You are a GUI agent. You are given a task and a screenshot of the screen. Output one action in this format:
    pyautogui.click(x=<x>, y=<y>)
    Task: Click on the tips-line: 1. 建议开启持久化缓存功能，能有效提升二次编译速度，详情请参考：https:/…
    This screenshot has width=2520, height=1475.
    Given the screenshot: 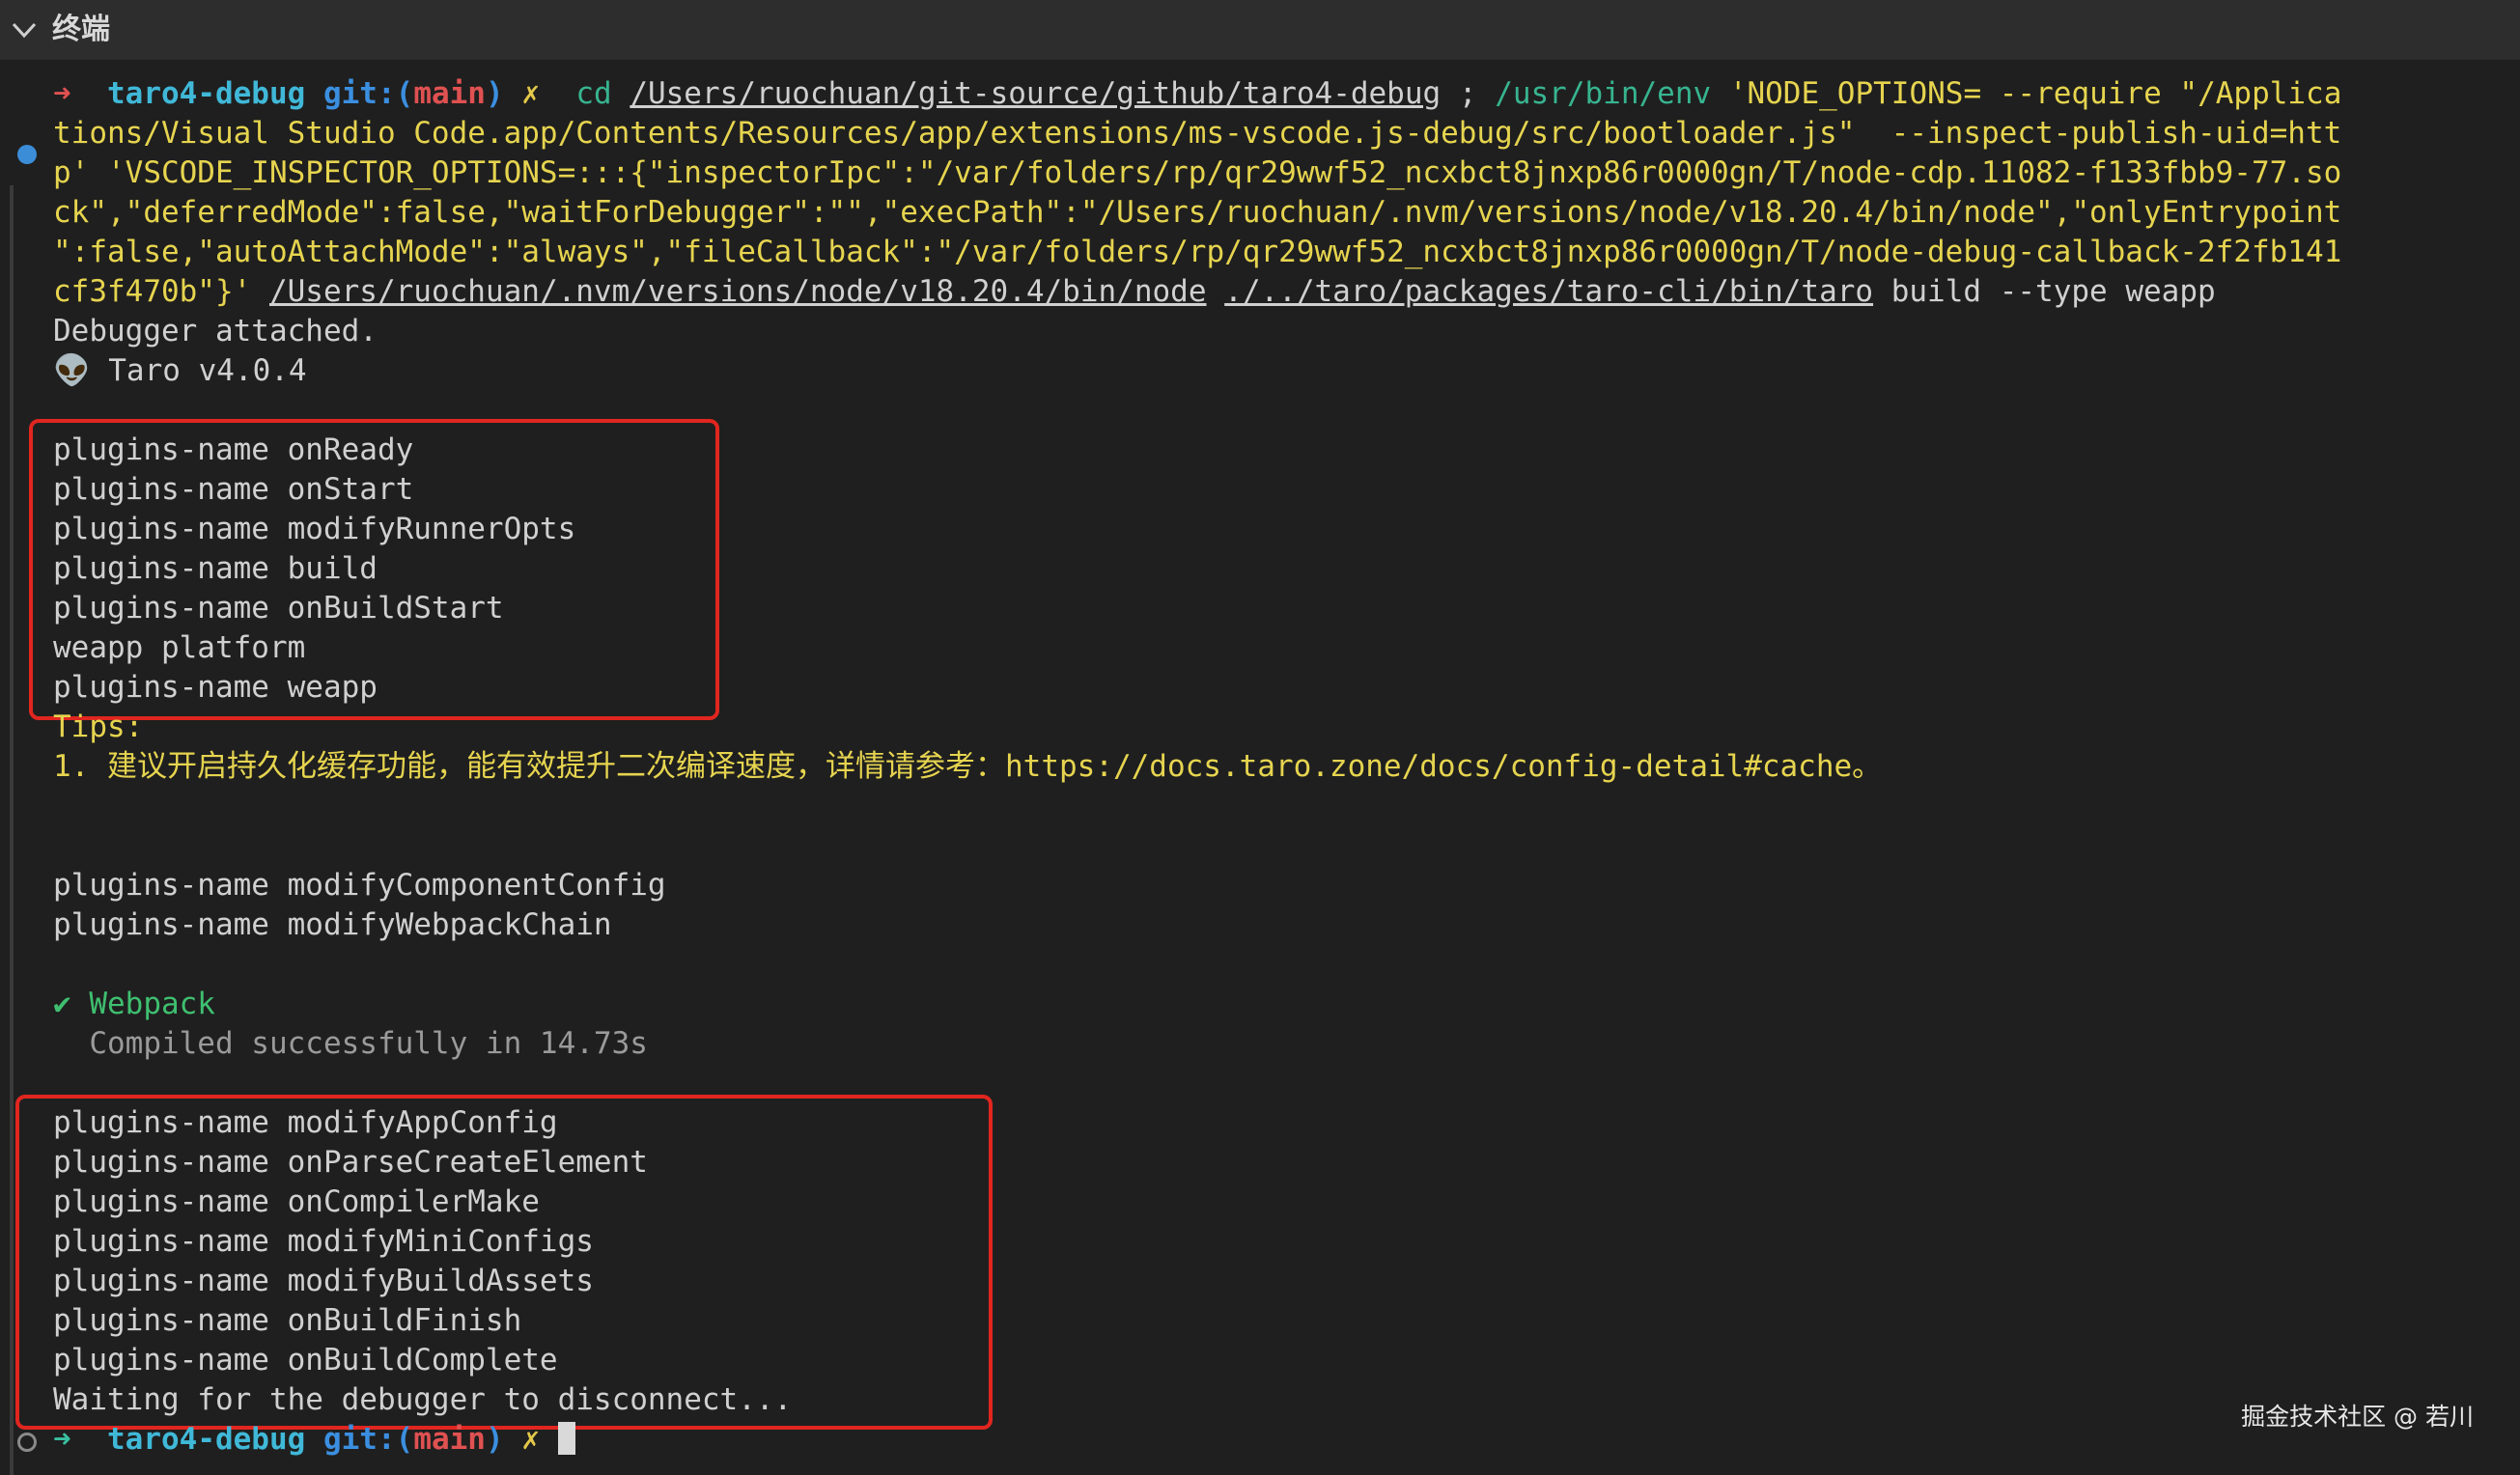 What is the action you would take?
    pyautogui.click(x=968, y=766)
    